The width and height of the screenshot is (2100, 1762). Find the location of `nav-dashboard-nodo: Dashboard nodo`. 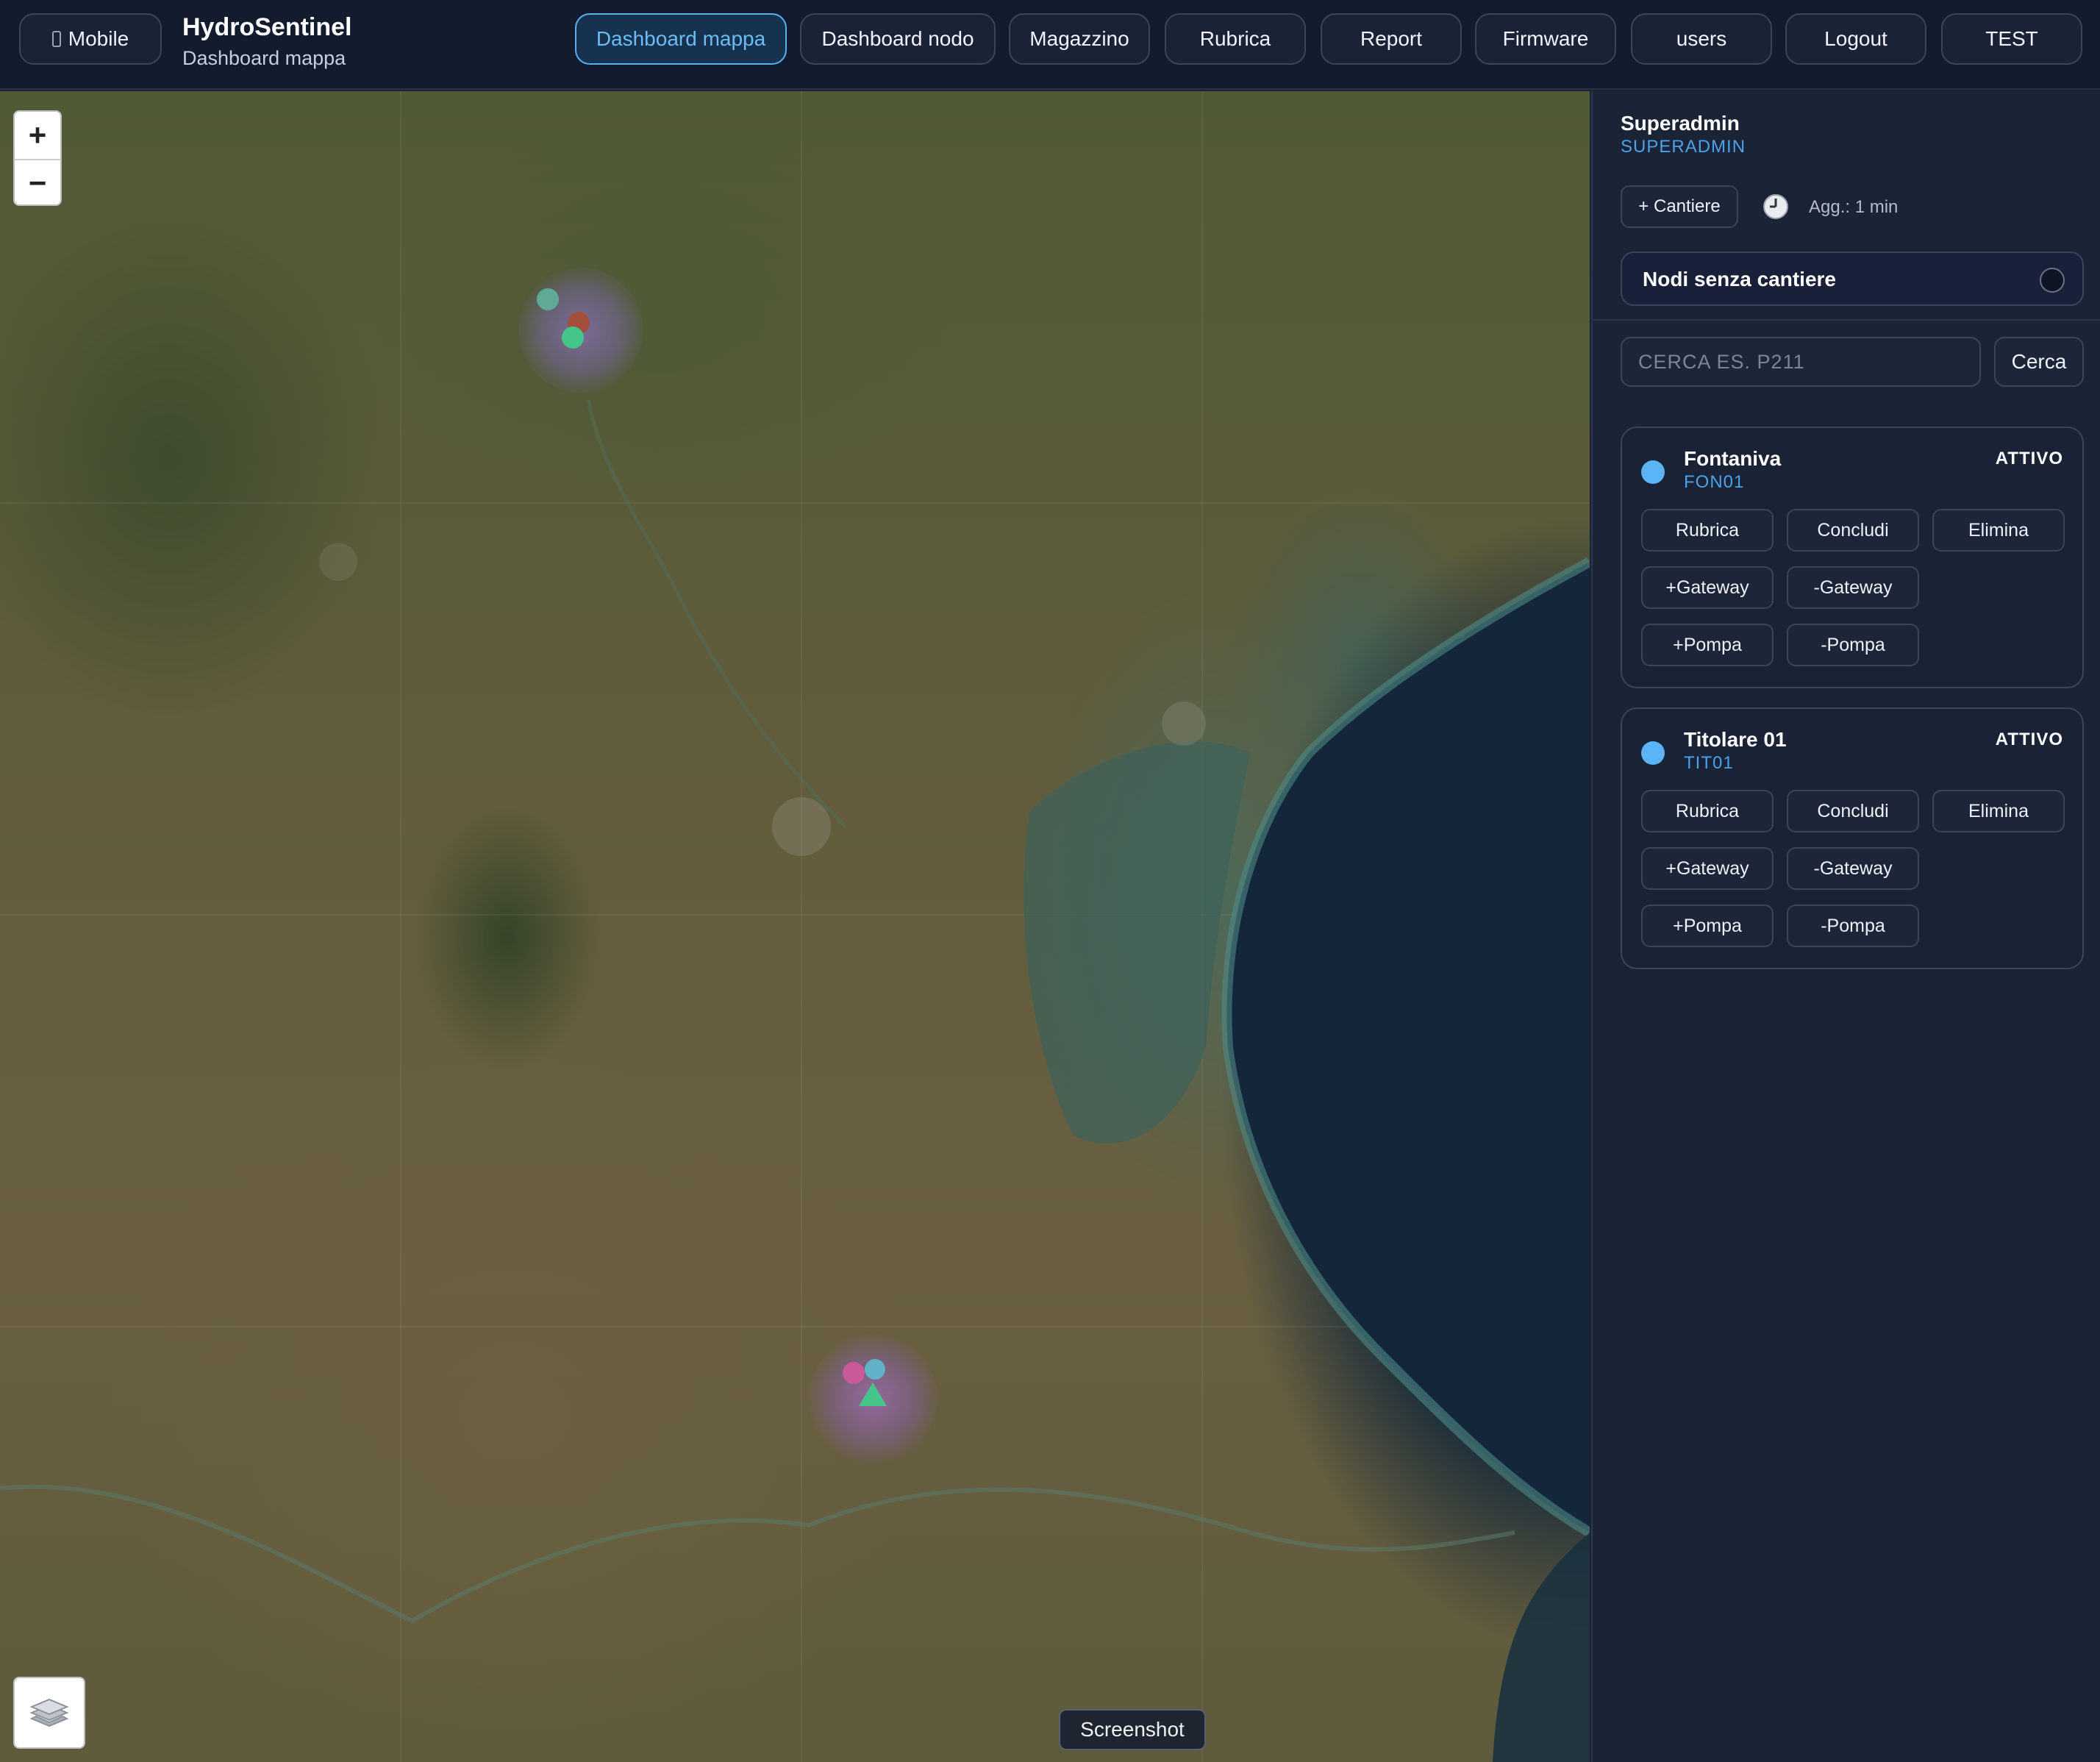

nav-dashboard-nodo: Dashboard nodo is located at coordinates (898, 39).